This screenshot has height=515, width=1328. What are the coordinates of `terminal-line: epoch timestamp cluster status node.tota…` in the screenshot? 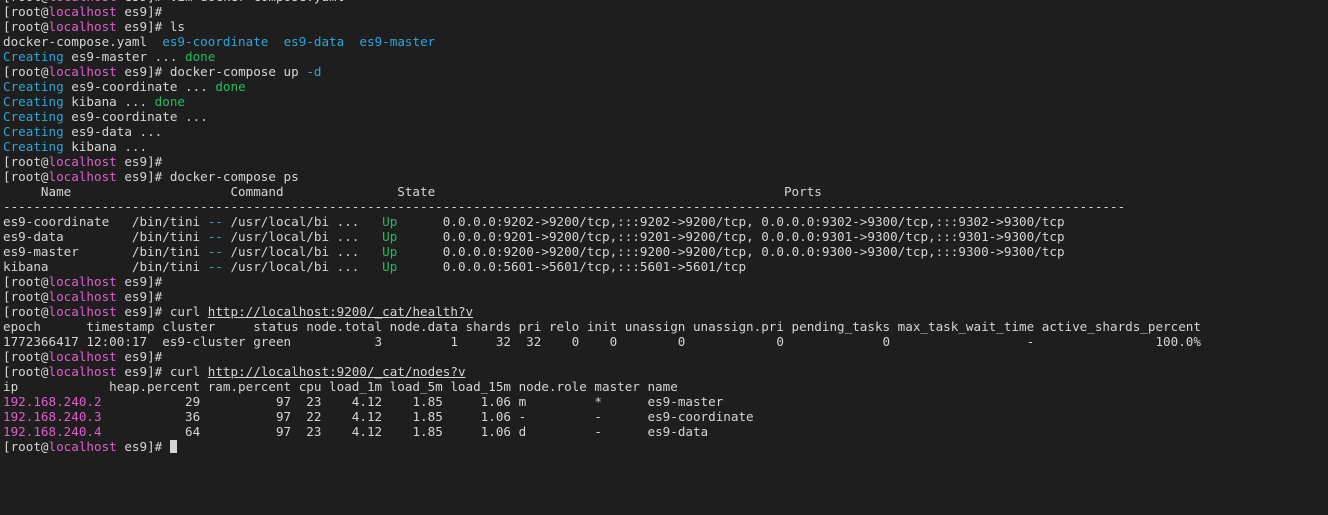 It's located at (665, 326).